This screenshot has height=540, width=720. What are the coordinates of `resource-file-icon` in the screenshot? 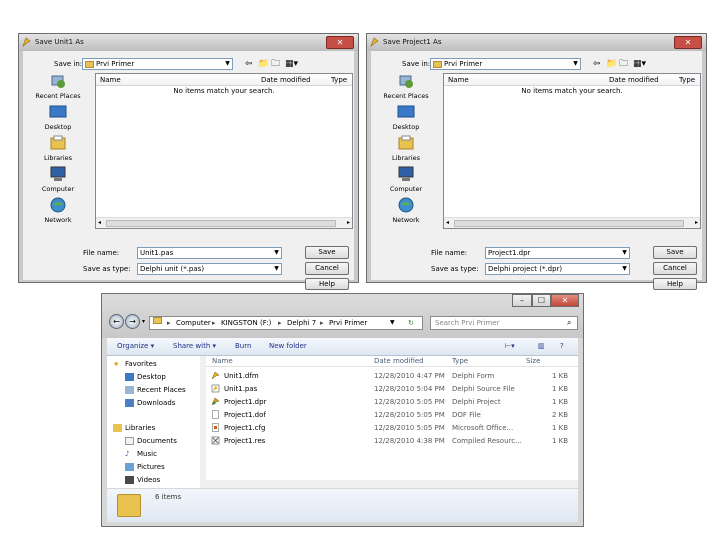 It's located at (215, 440).